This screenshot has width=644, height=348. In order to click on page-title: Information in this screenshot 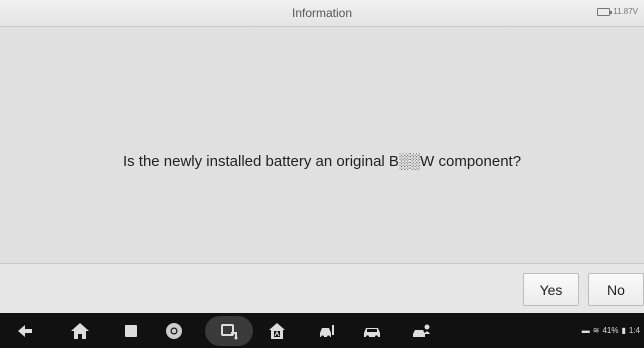, I will do `click(322, 13)`.